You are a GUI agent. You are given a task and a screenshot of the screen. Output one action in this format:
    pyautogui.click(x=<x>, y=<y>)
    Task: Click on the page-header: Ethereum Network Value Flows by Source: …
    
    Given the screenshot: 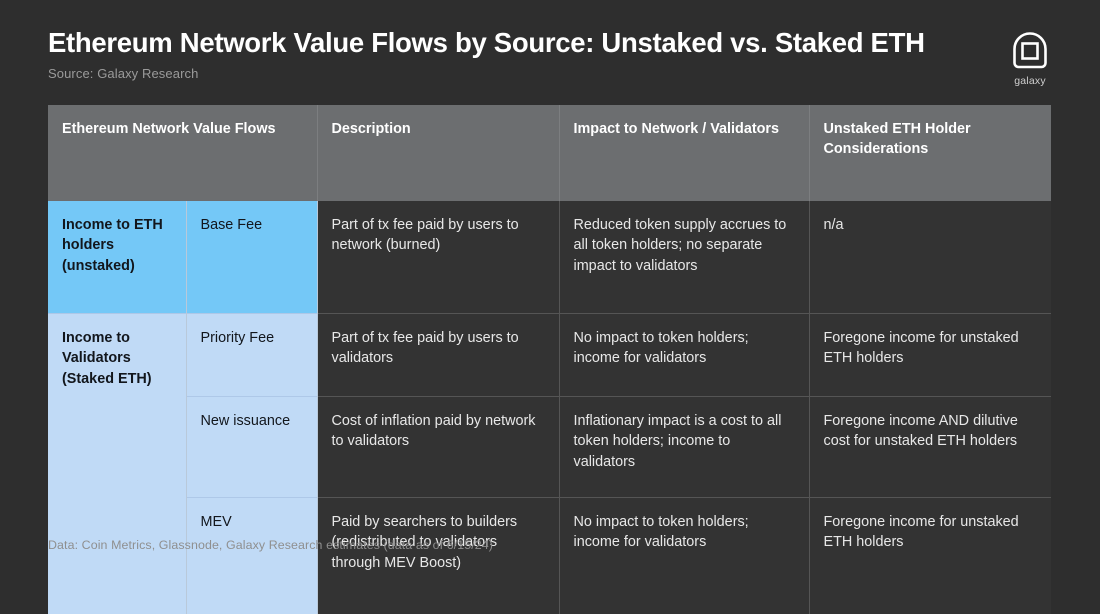 What is the action you would take?
    pyautogui.click(x=550, y=59)
    